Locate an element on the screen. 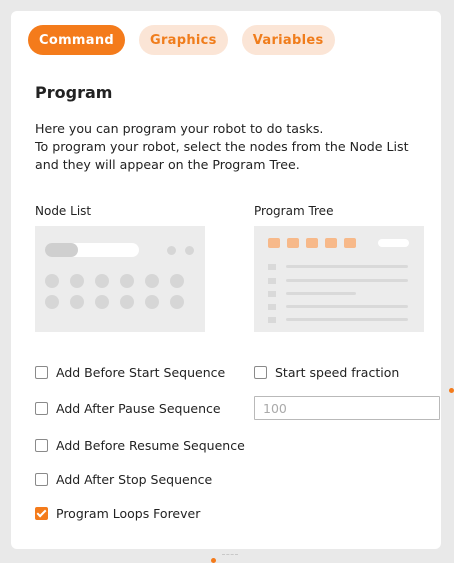  add-after-pause-option: Add After Pause Sequence is located at coordinates (128, 408).